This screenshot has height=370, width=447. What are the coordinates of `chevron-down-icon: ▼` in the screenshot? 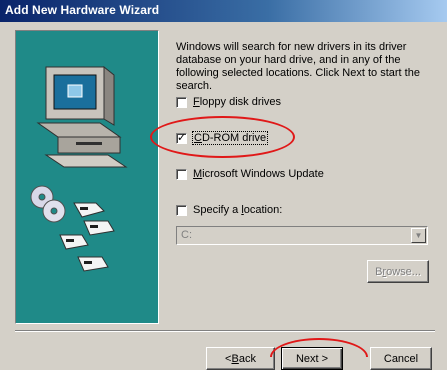 It's located at (418, 235).